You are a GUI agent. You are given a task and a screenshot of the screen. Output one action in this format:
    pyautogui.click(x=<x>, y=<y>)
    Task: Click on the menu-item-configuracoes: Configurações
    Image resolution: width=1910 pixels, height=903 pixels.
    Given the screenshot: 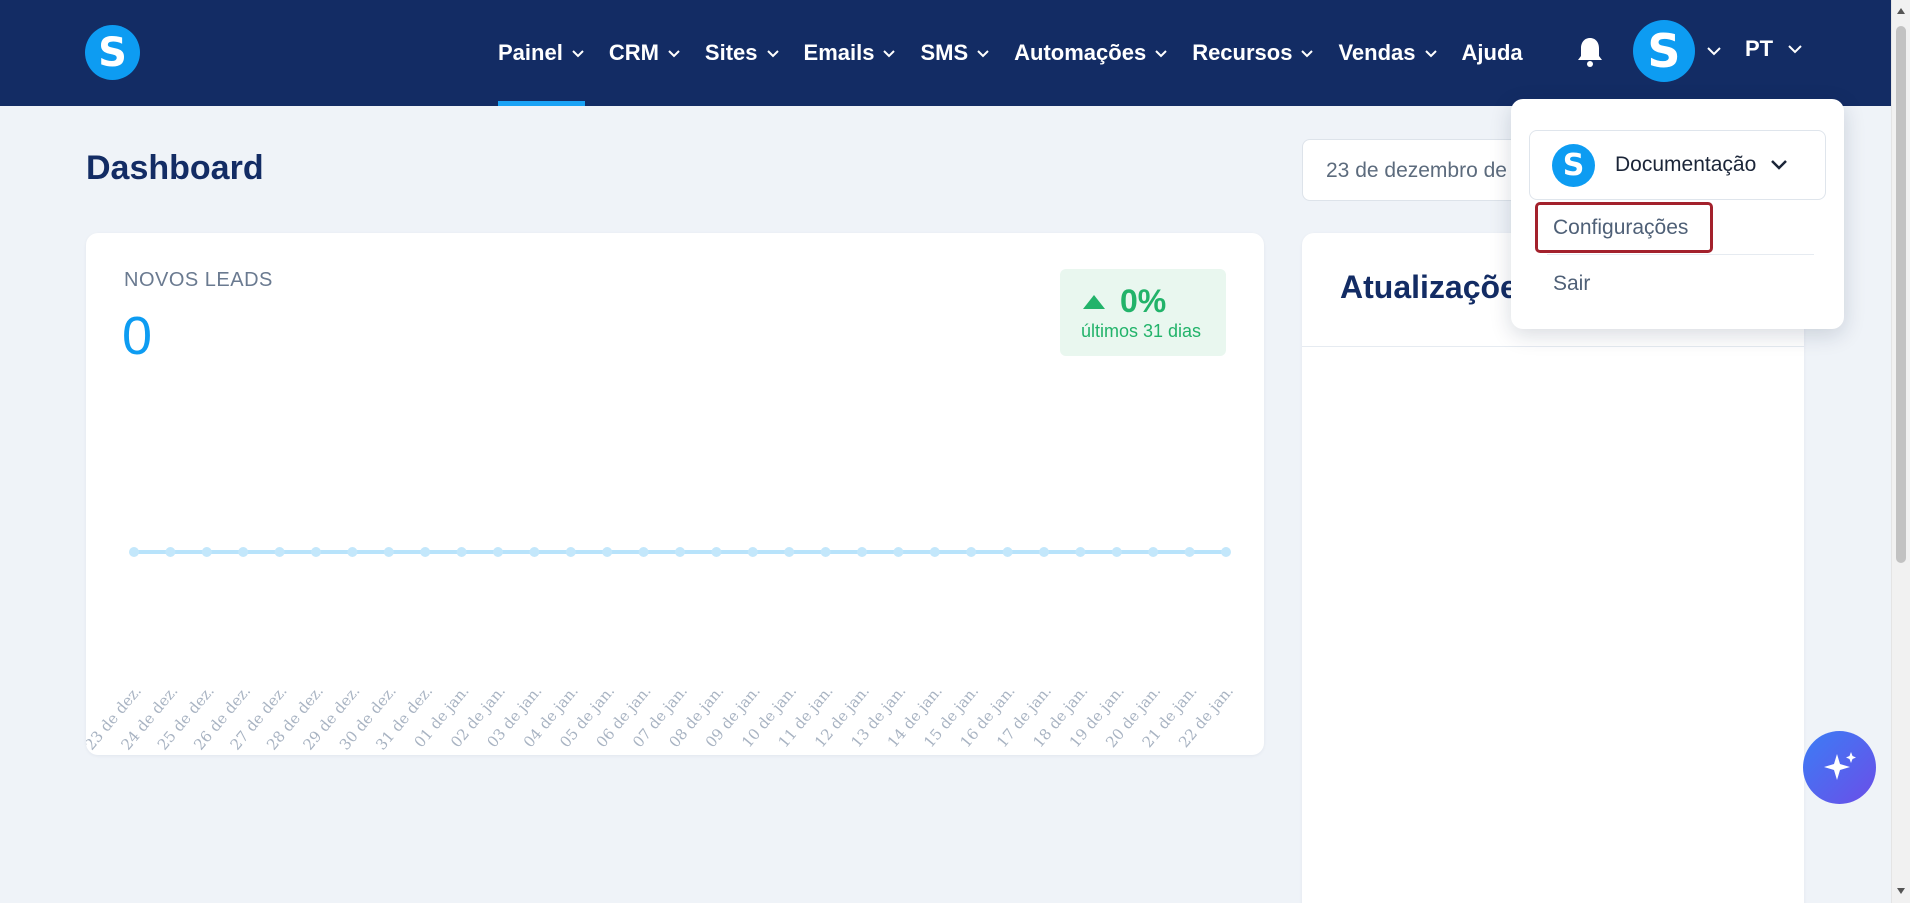 What is the action you would take?
    pyautogui.click(x=1624, y=227)
    